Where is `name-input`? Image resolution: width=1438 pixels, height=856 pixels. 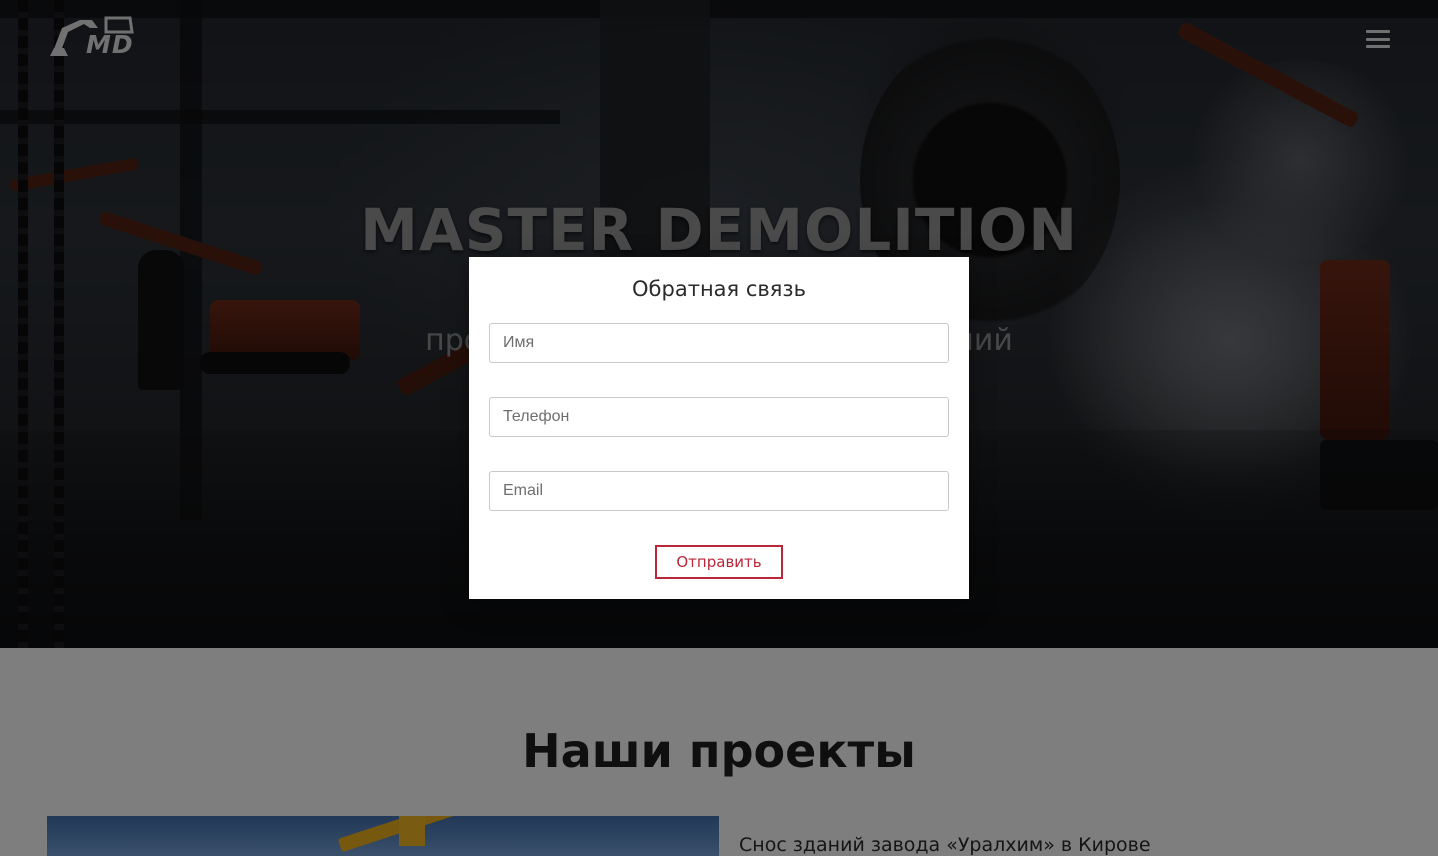
name-input is located at coordinates (719, 343).